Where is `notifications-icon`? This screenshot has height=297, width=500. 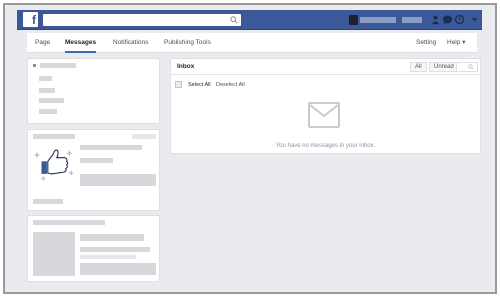 notifications-icon is located at coordinates (459, 19).